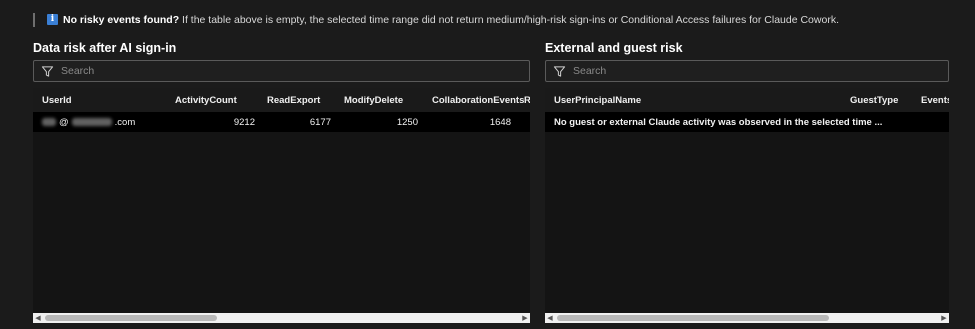 The height and width of the screenshot is (329, 975). What do you see at coordinates (500, 122) in the screenshot?
I see `cell-collaborationevents: 1648` at bounding box center [500, 122].